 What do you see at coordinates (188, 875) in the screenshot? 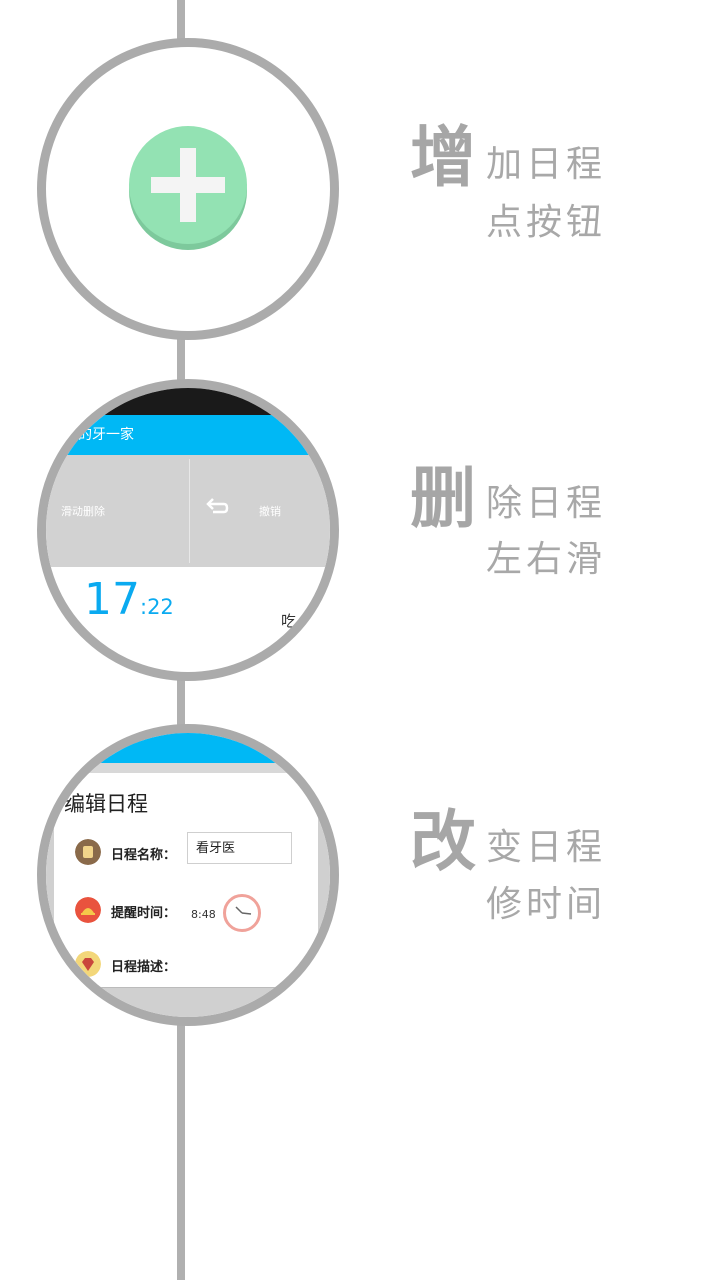
I see `edit-schedule-circle: 编辑日程 日程名称： 看牙医 提醒时间： 8:48 日程描述：` at bounding box center [188, 875].